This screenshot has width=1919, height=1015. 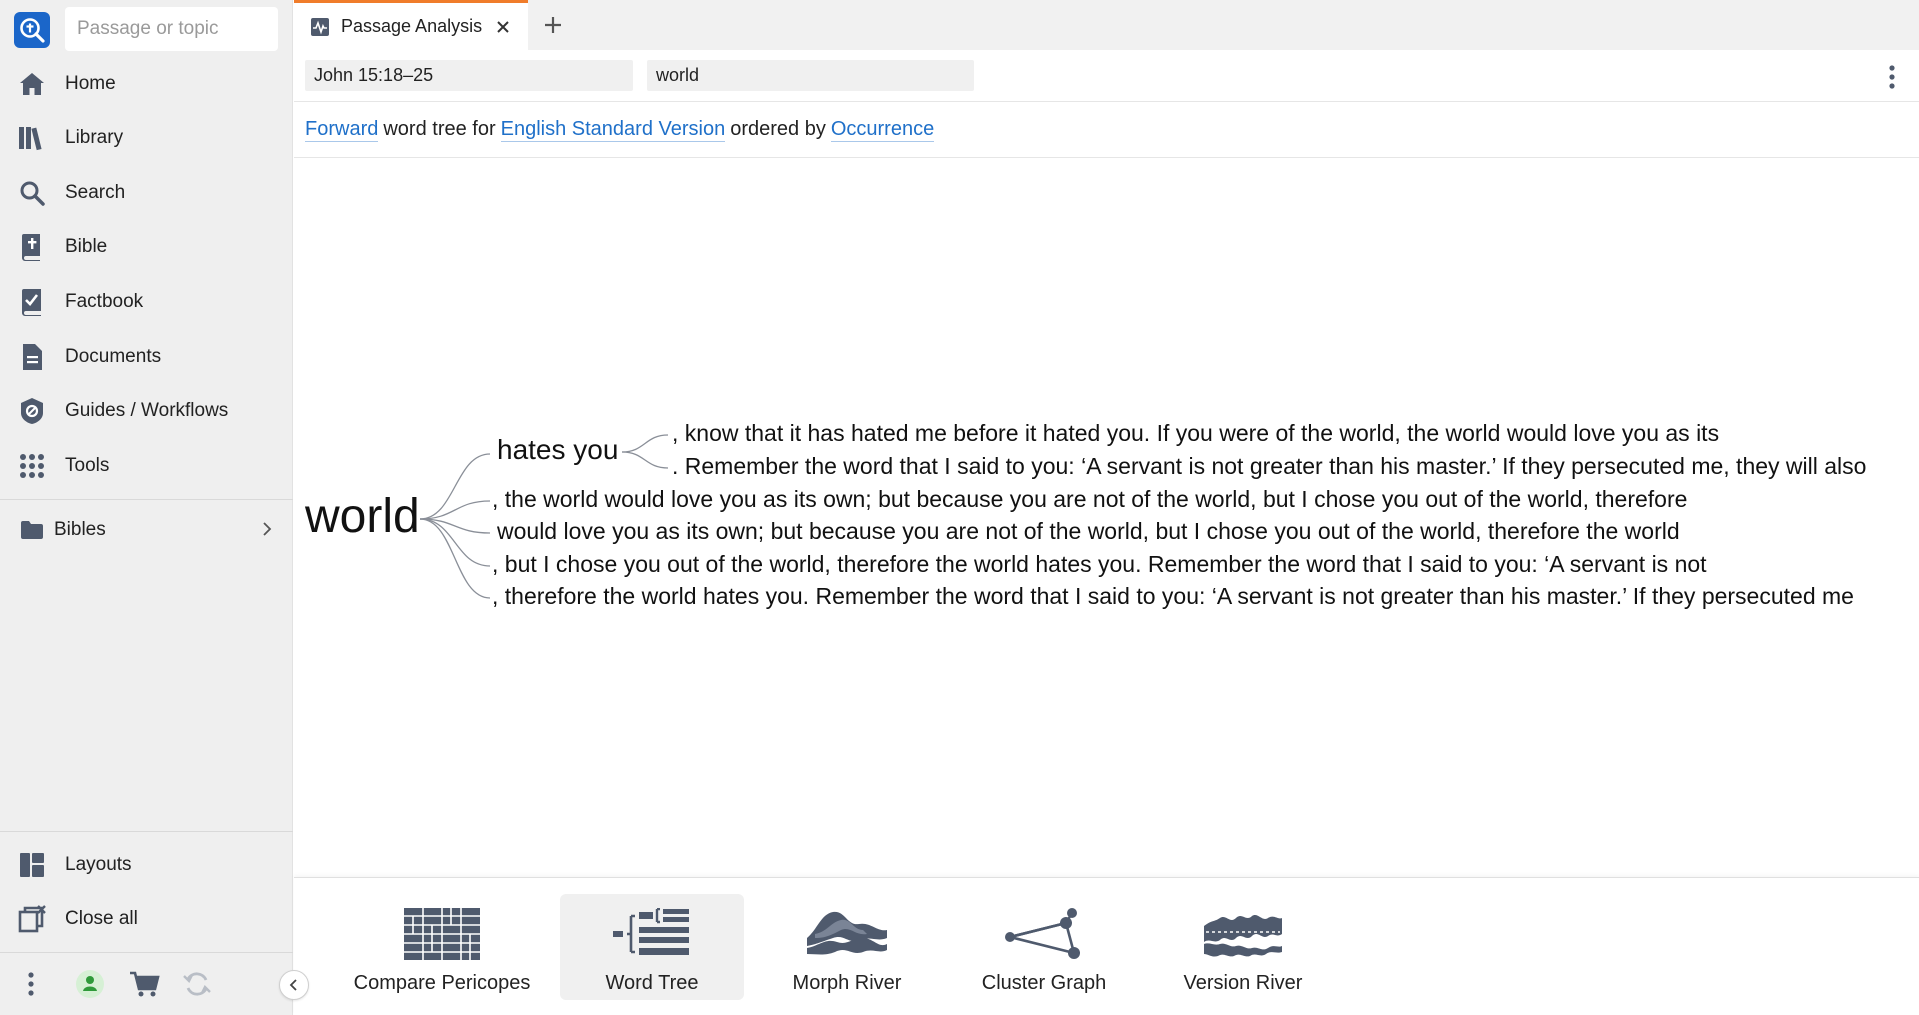 What do you see at coordinates (80, 529) in the screenshot?
I see `sidebar-folder-label: Bibles` at bounding box center [80, 529].